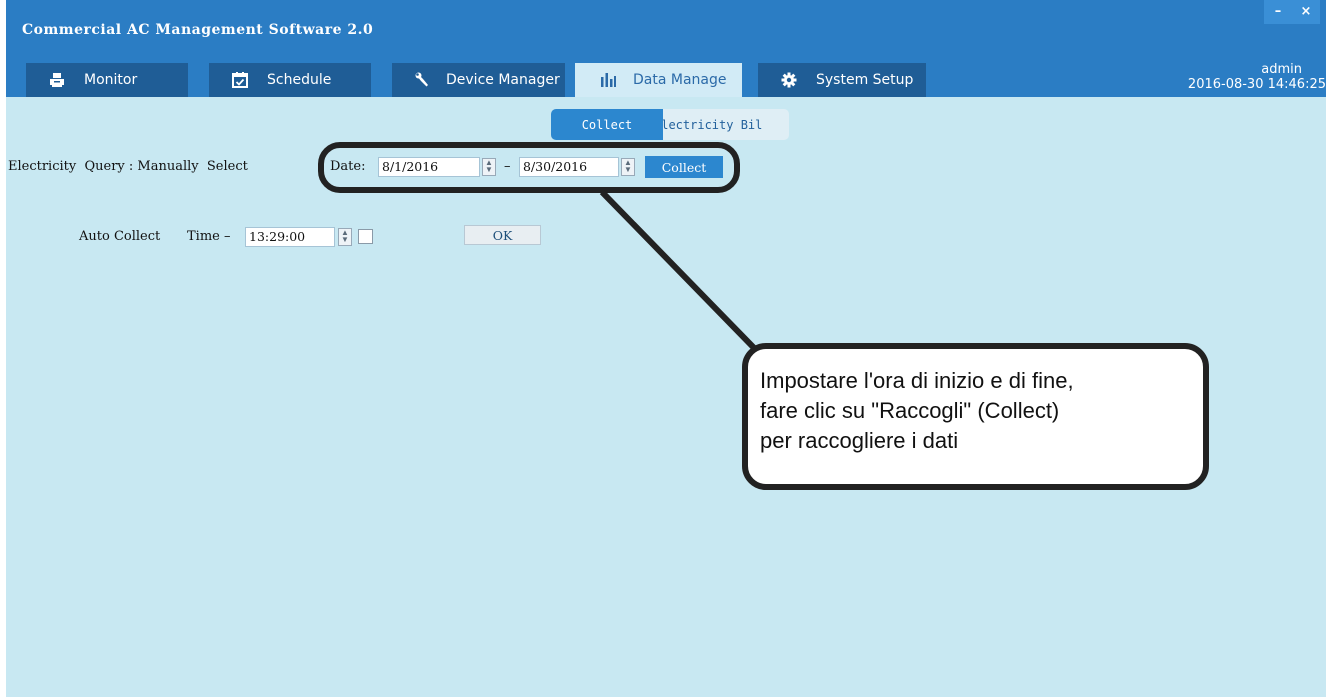  I want to click on callout-line: per raccogliere i dati, so click(859, 440).